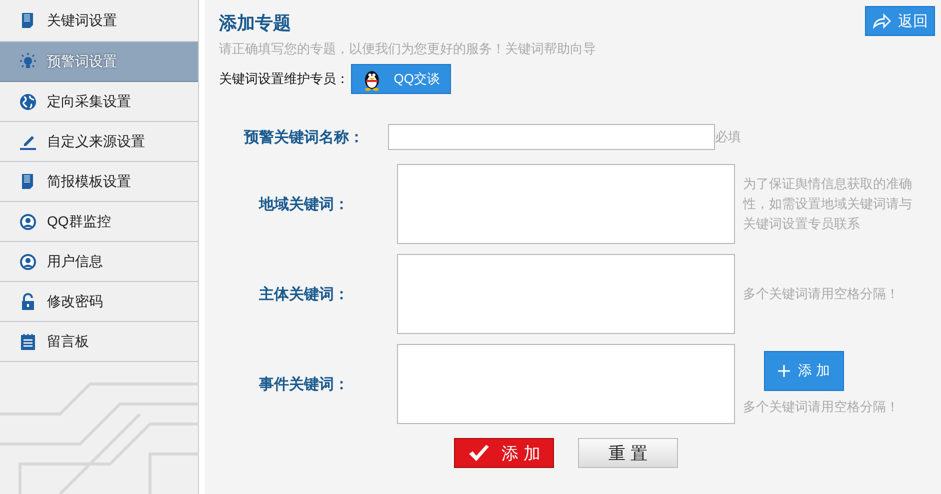 Image resolution: width=941 pixels, height=494 pixels. Describe the element at coordinates (28, 61) in the screenshot. I see `bulb-icon` at that location.